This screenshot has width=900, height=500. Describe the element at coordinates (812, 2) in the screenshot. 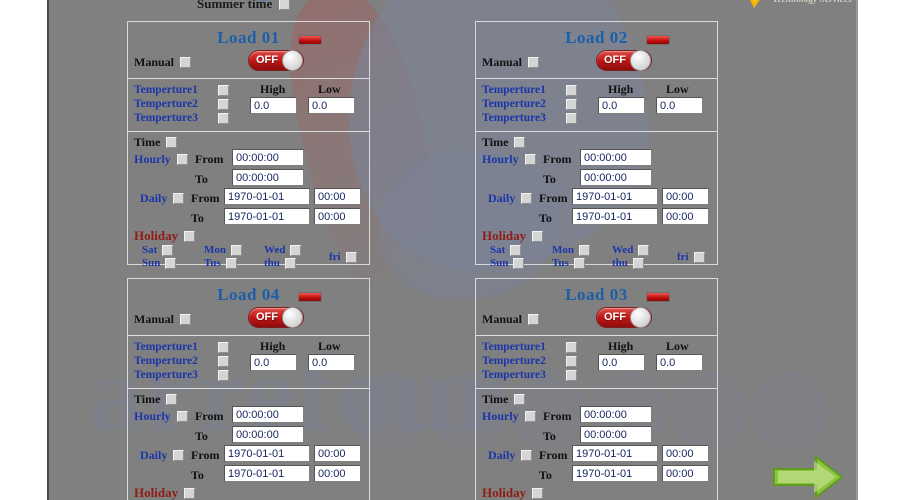

I see `logo-text: Technology Services` at that location.